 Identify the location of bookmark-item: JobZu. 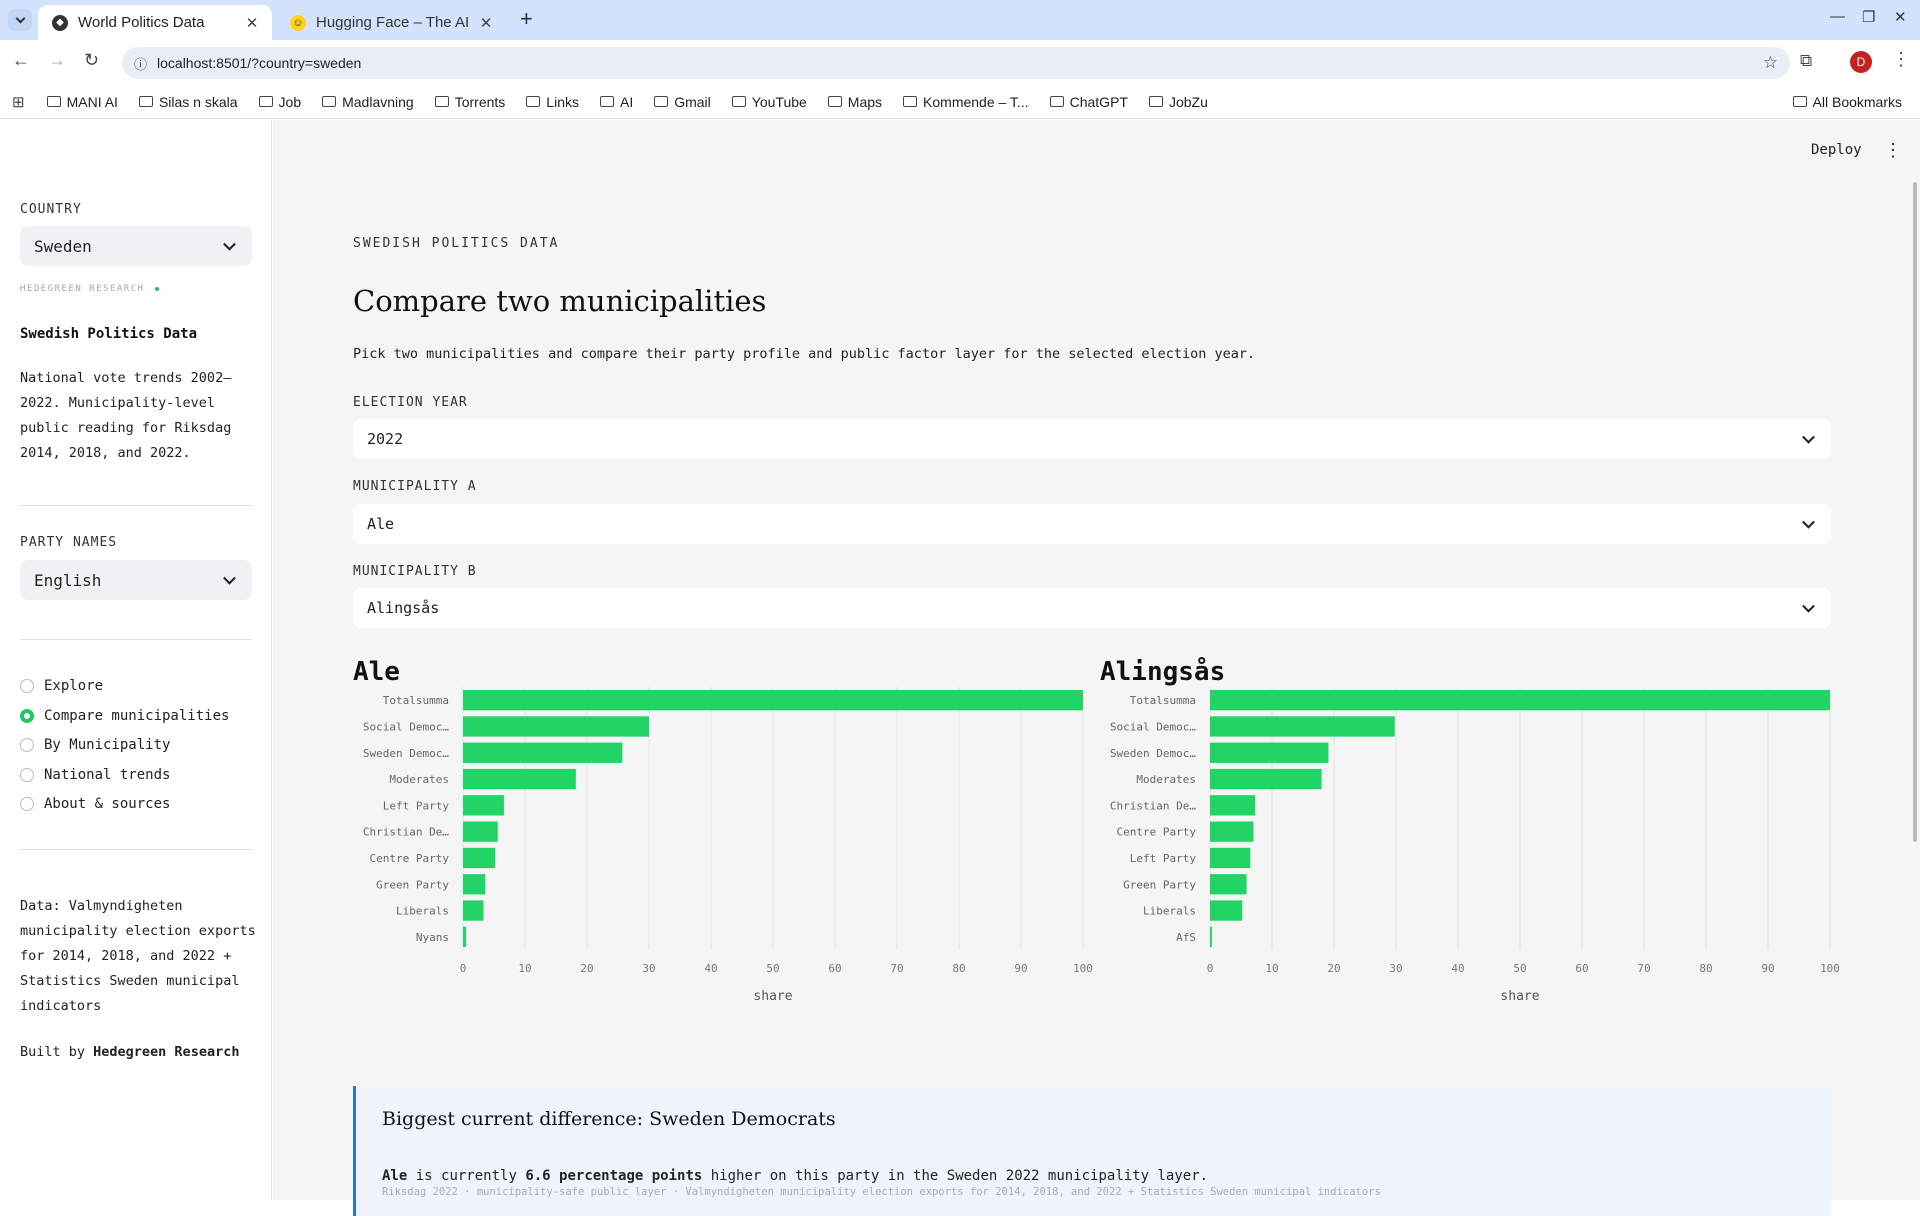
(1178, 102).